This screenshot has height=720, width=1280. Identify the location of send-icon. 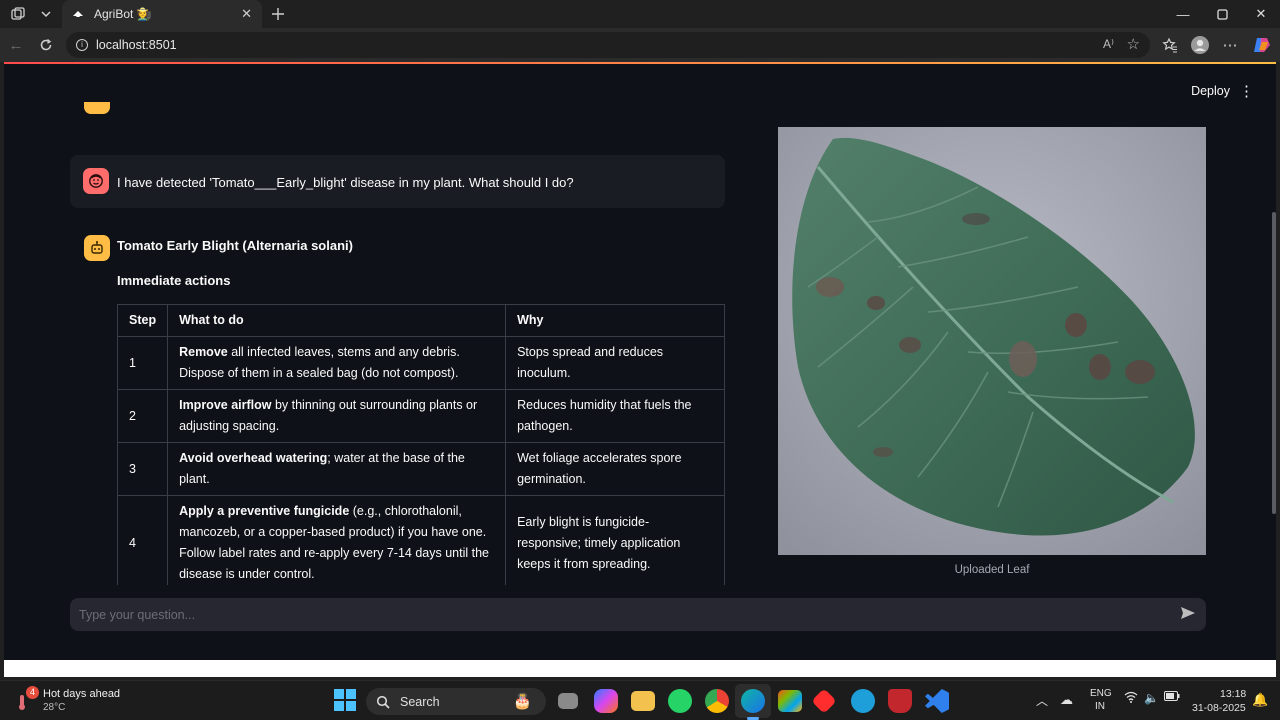
(1188, 615).